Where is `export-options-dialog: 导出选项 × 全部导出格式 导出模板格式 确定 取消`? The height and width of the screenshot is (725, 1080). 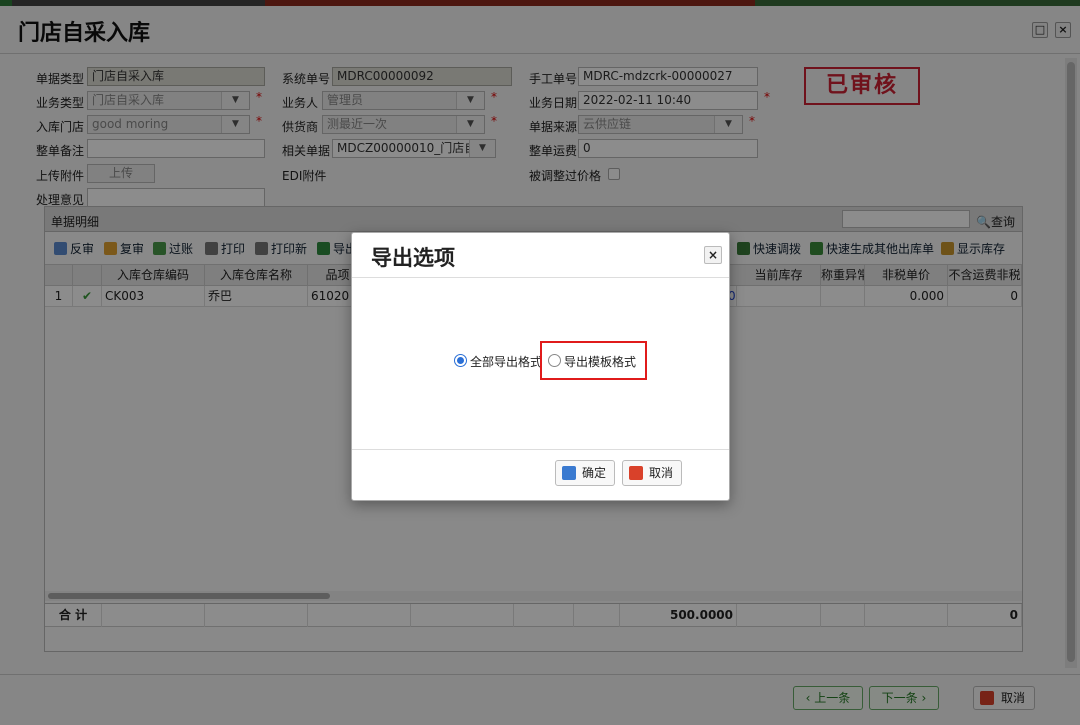 export-options-dialog: 导出选项 × 全部导出格式 导出模板格式 确定 取消 is located at coordinates (540, 366).